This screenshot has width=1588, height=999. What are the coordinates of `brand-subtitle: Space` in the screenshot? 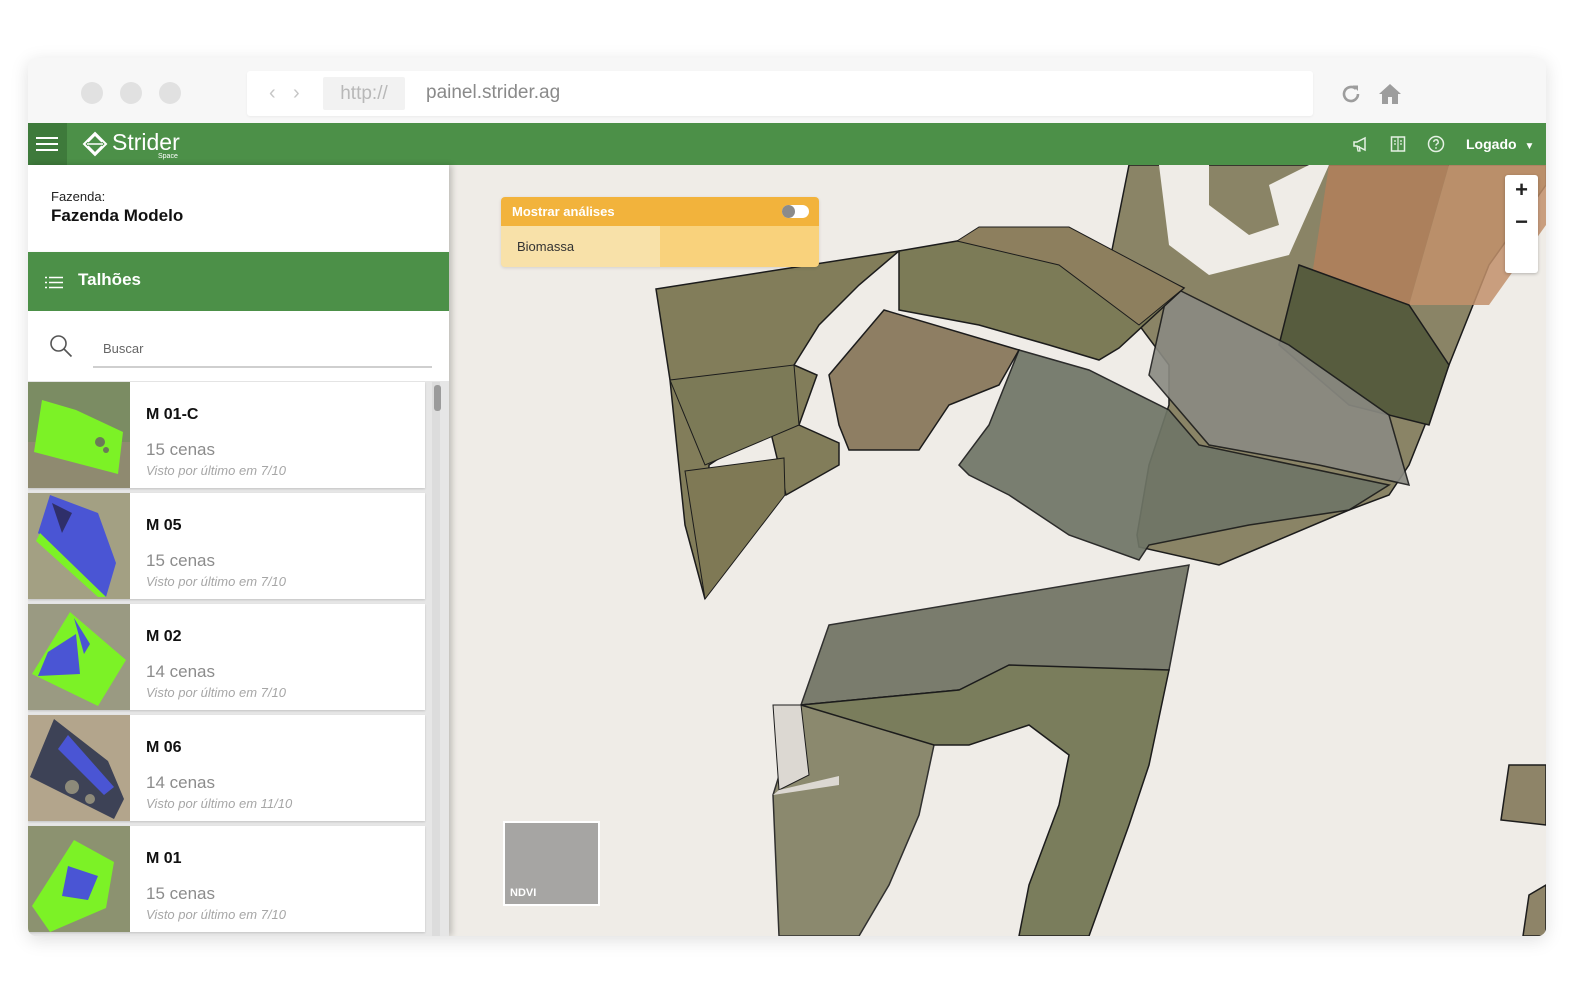 It's located at (168, 156).